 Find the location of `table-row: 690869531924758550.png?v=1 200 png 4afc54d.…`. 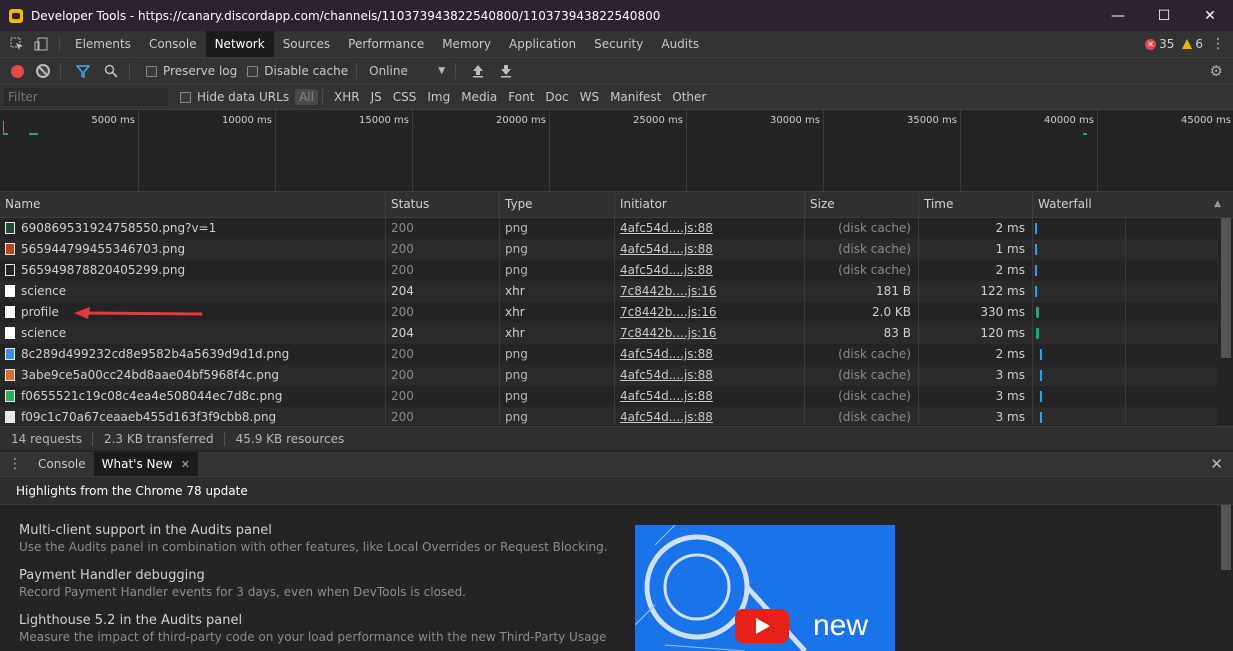

table-row: 690869531924758550.png?v=1 200 png 4afc54d.… is located at coordinates (609, 228).